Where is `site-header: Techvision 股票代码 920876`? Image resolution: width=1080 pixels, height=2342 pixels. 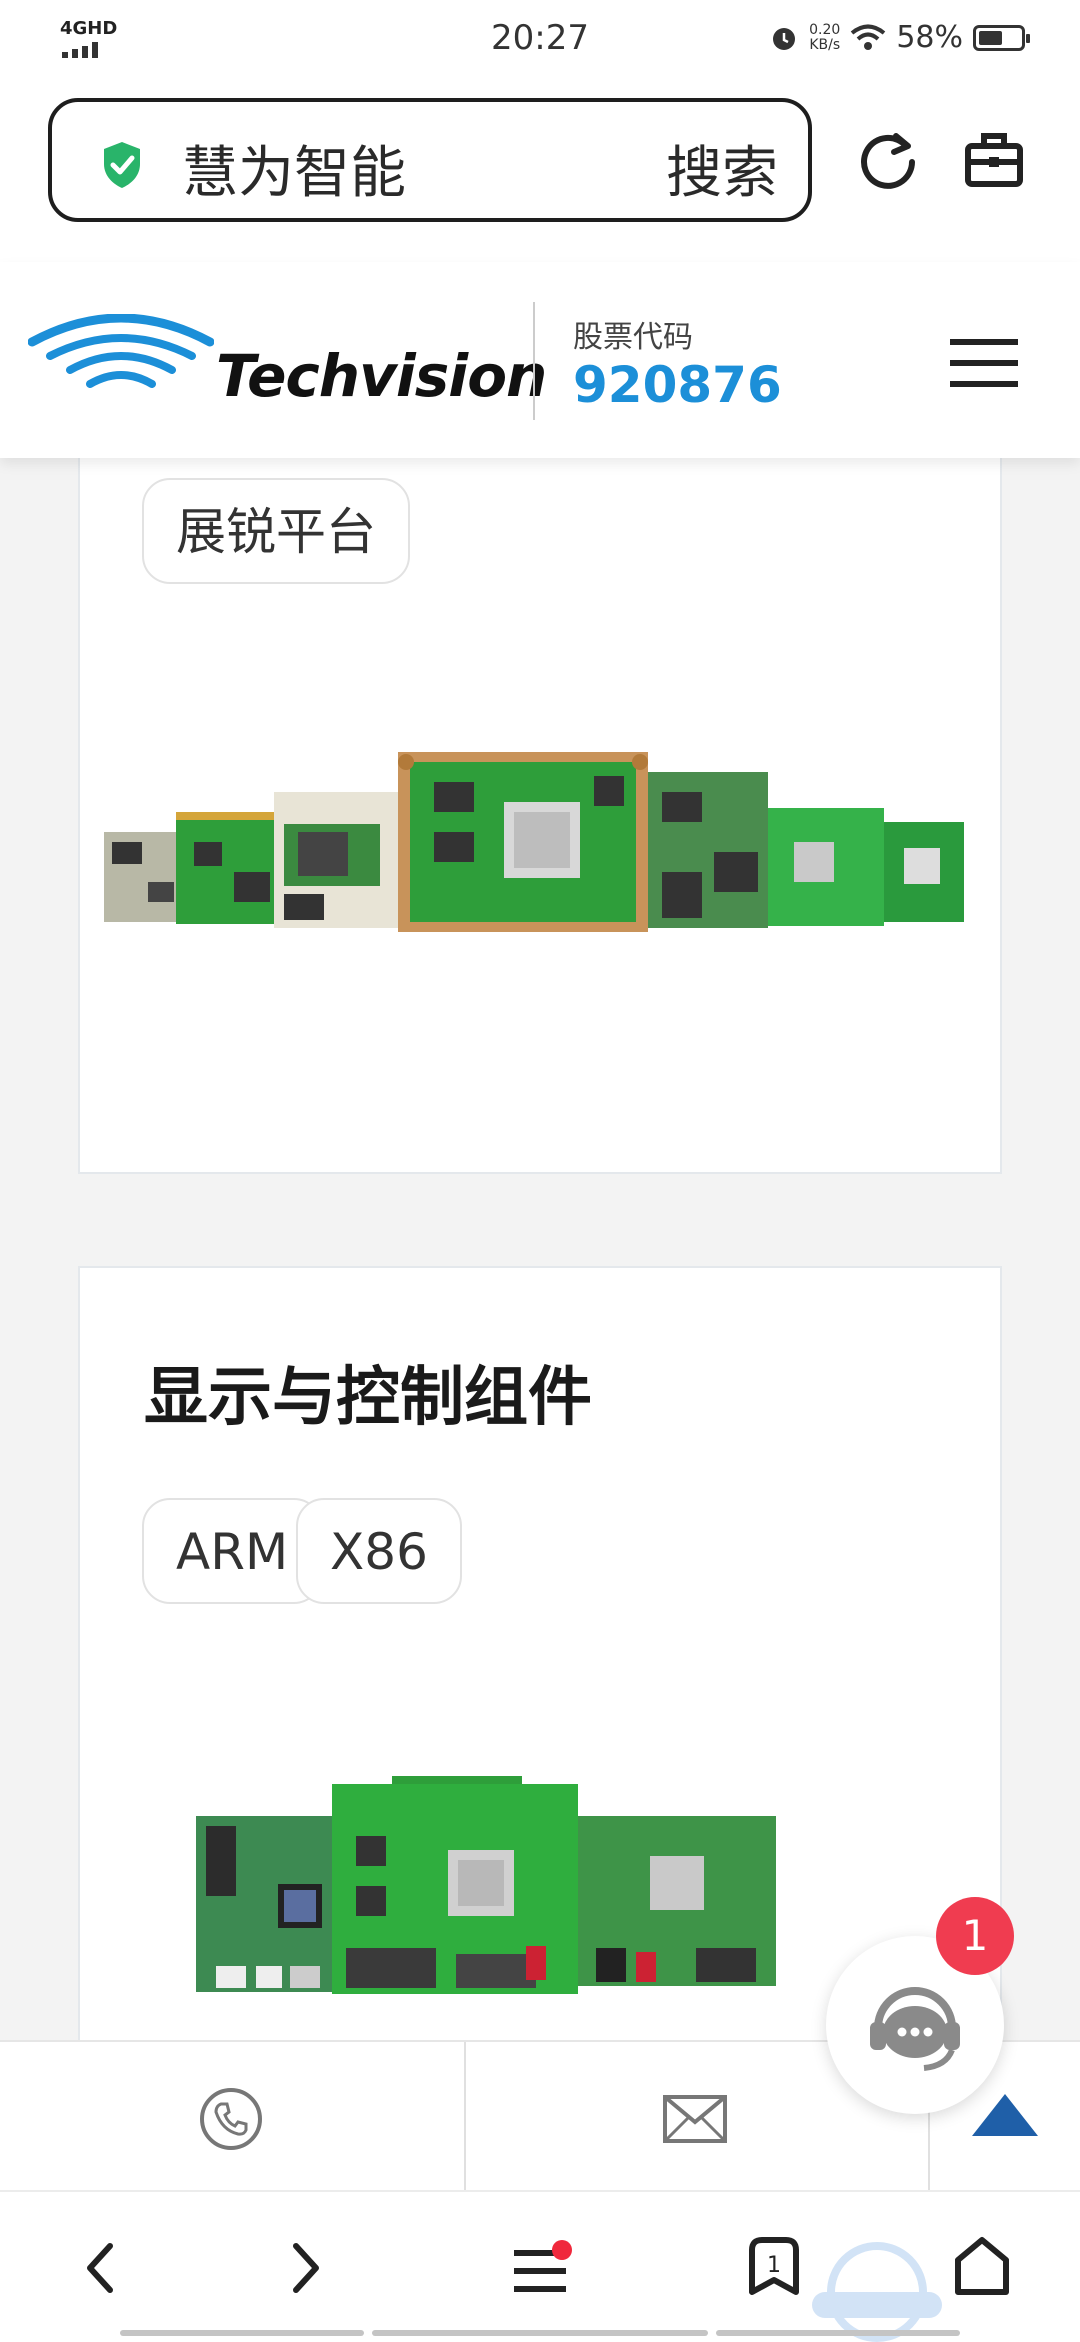
site-header: Techvision 股票代码 920876 is located at coordinates (540, 360).